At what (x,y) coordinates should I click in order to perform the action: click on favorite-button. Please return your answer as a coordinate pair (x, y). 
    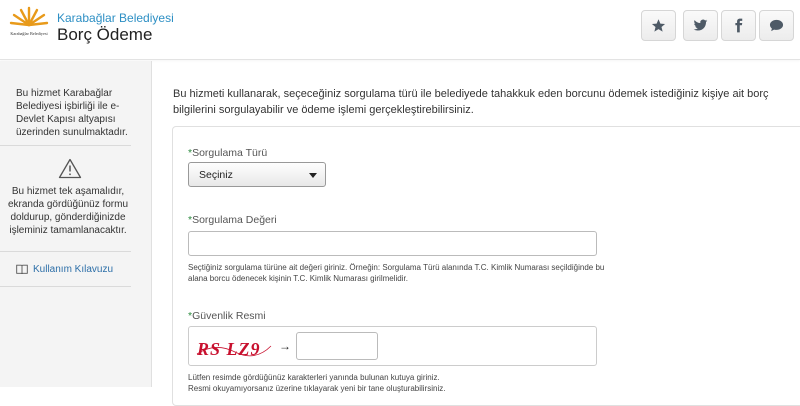
    Looking at the image, I should click on (658, 25).